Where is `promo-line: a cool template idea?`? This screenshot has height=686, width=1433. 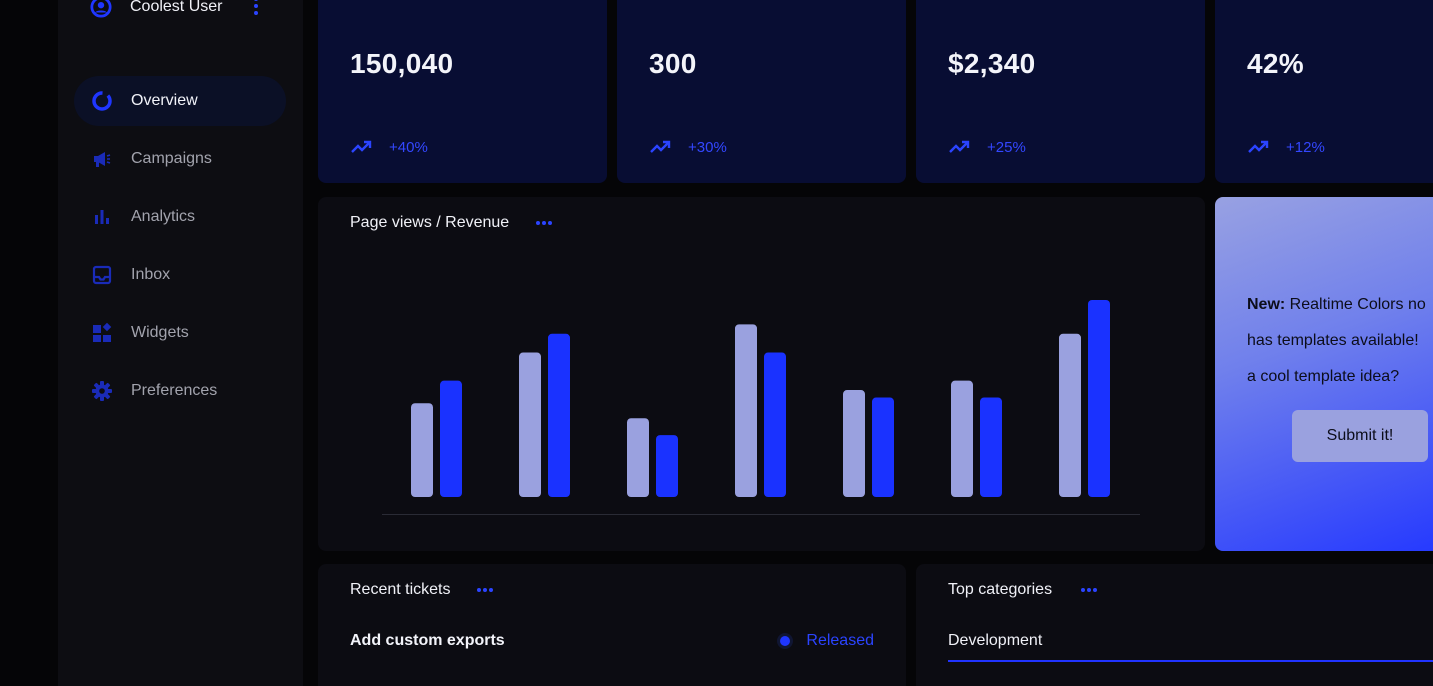
promo-line: a cool template idea? is located at coordinates (1323, 376).